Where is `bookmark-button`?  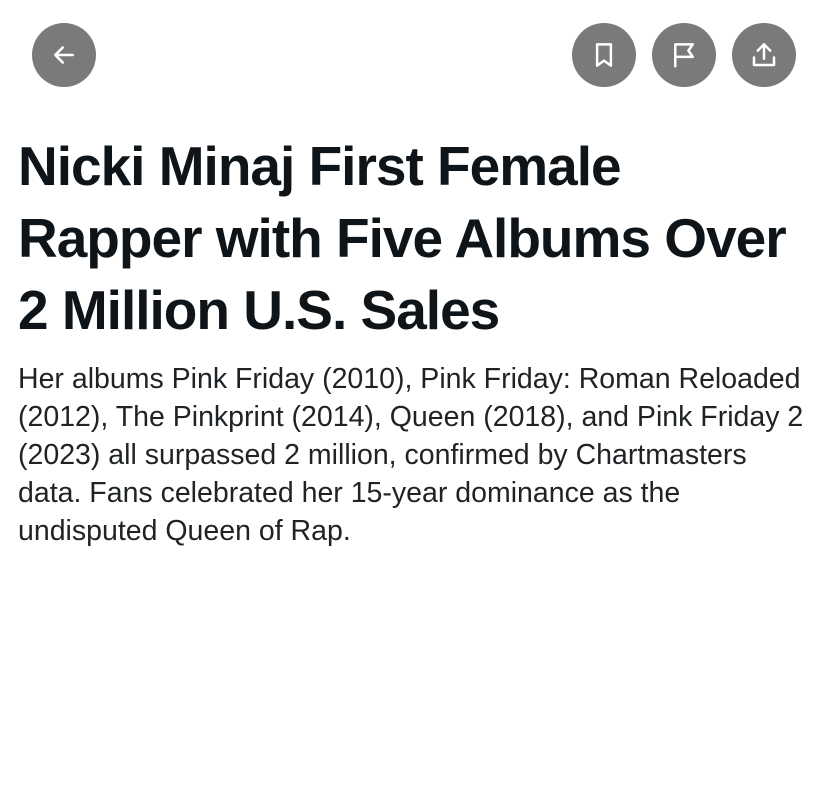 bookmark-button is located at coordinates (604, 55).